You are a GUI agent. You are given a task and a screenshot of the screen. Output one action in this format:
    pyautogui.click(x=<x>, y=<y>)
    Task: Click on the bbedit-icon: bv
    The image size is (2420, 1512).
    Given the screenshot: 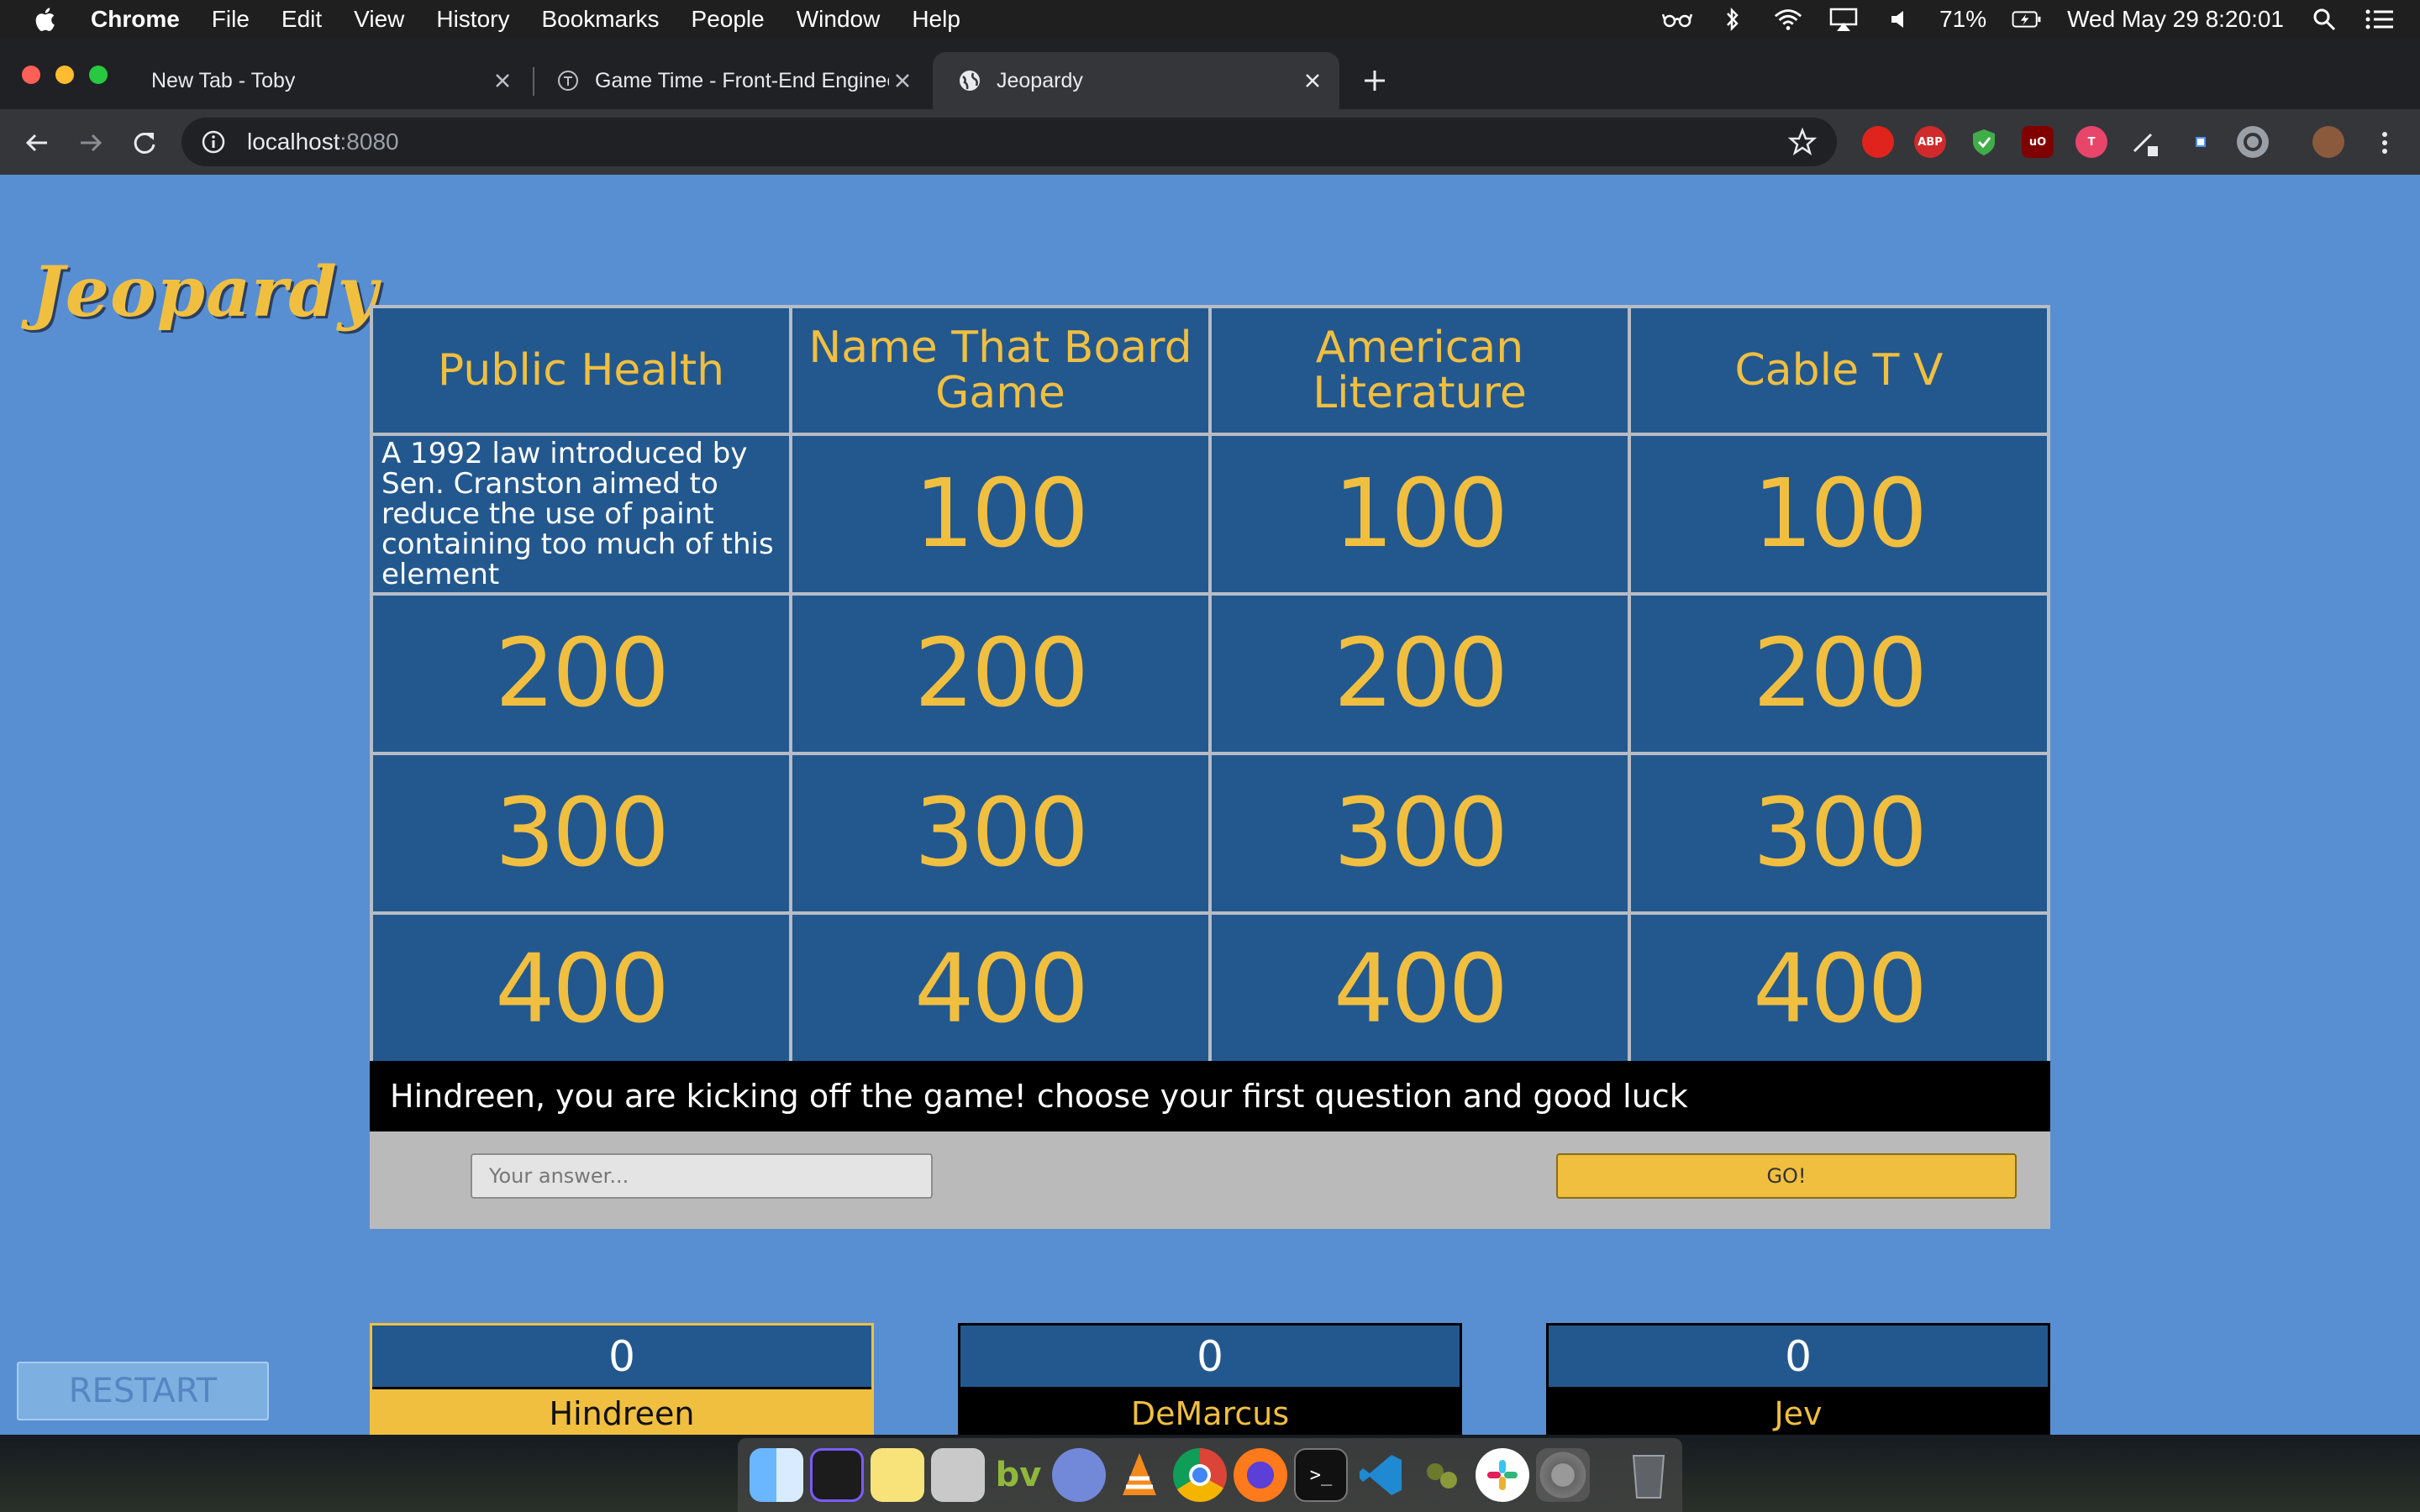 What is the action you would take?
    pyautogui.click(x=1019, y=1475)
    